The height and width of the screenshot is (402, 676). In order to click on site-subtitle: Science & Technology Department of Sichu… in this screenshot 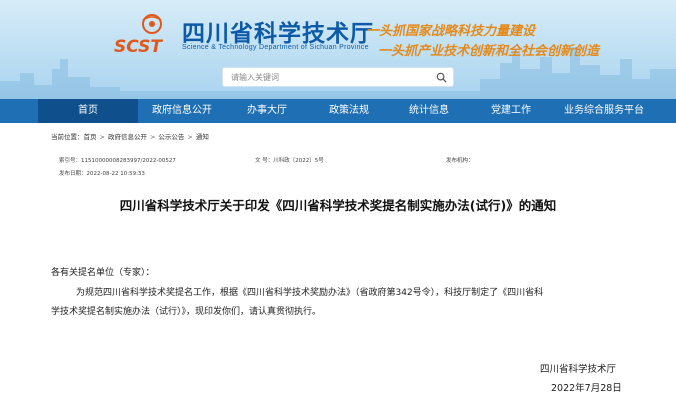, I will do `click(275, 47)`.